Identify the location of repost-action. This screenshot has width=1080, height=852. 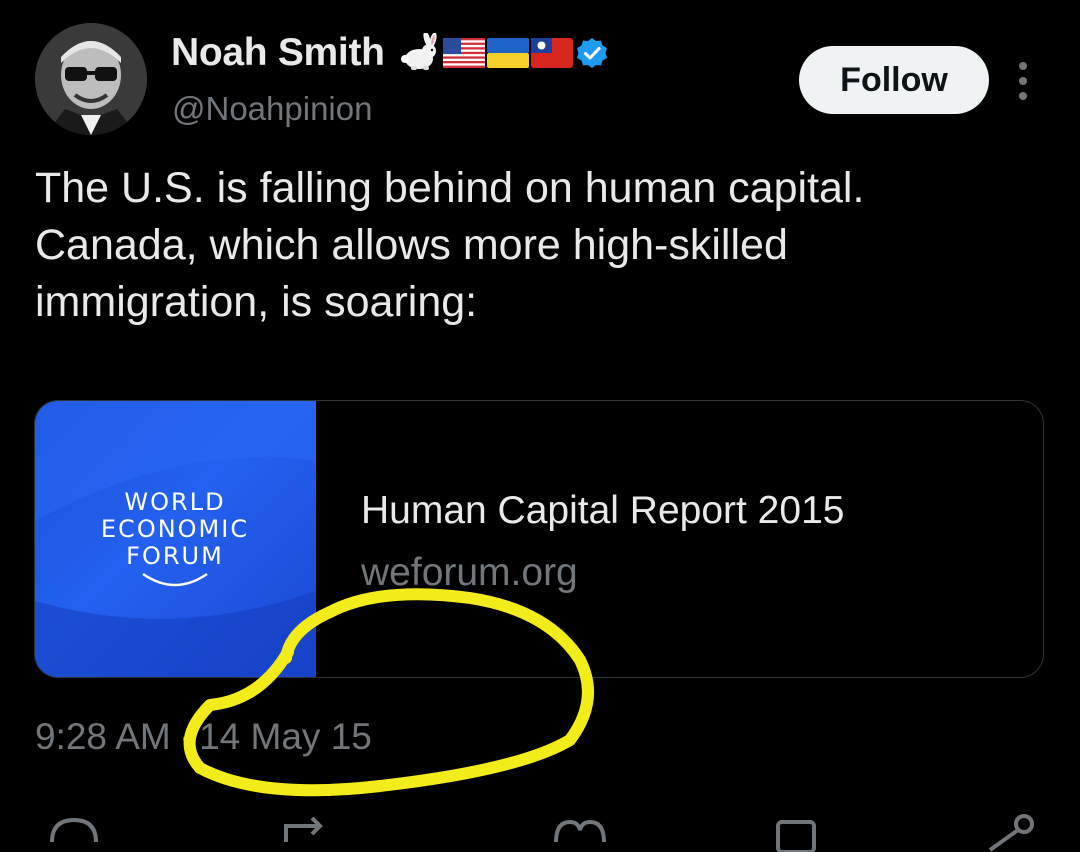
(310, 832).